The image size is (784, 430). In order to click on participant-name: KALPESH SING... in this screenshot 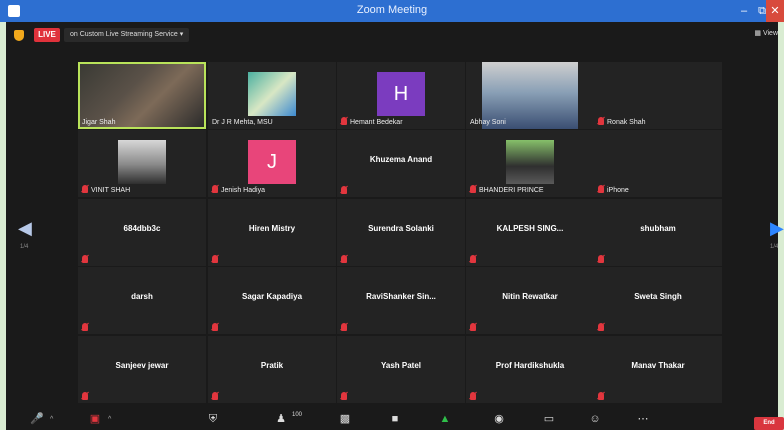, I will do `click(530, 228)`.